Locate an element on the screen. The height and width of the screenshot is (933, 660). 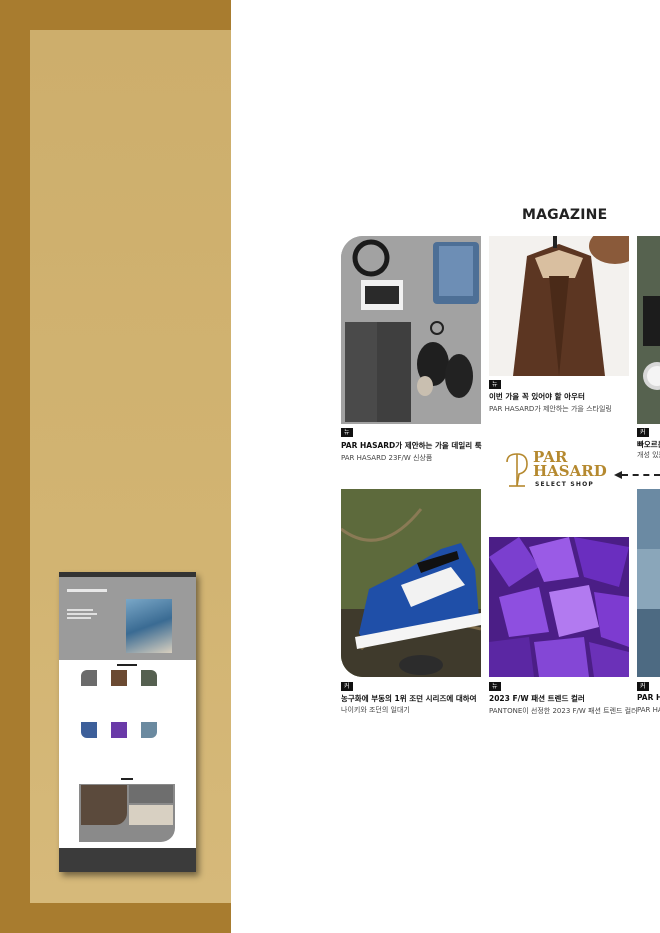
card-image-flatlay is located at coordinates (411, 330).